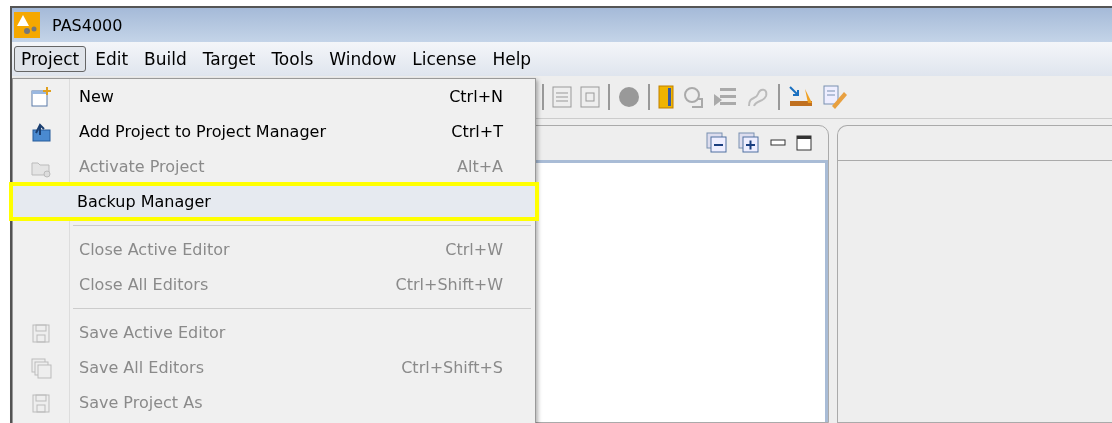 Image resolution: width=1112 pixels, height=423 pixels. I want to click on floppy-disks-icon, so click(41, 367).